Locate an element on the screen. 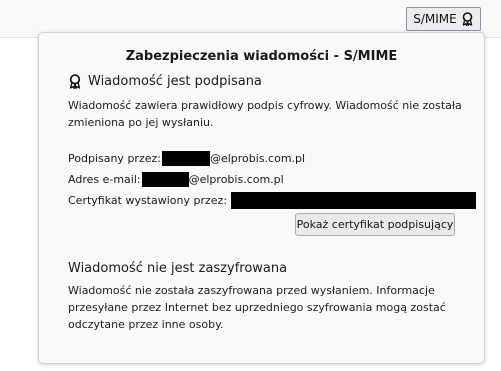 This screenshot has height=371, width=501. issuer-label: Certyfikat wystawiony przez: is located at coordinates (148, 200).